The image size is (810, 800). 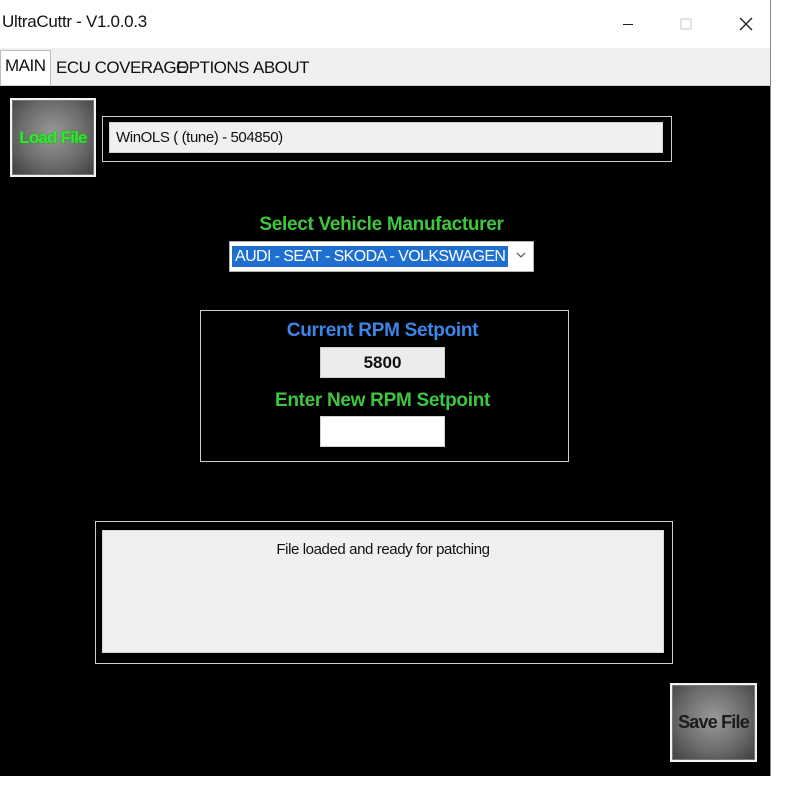 What do you see at coordinates (770, 388) in the screenshot?
I see `window-border` at bounding box center [770, 388].